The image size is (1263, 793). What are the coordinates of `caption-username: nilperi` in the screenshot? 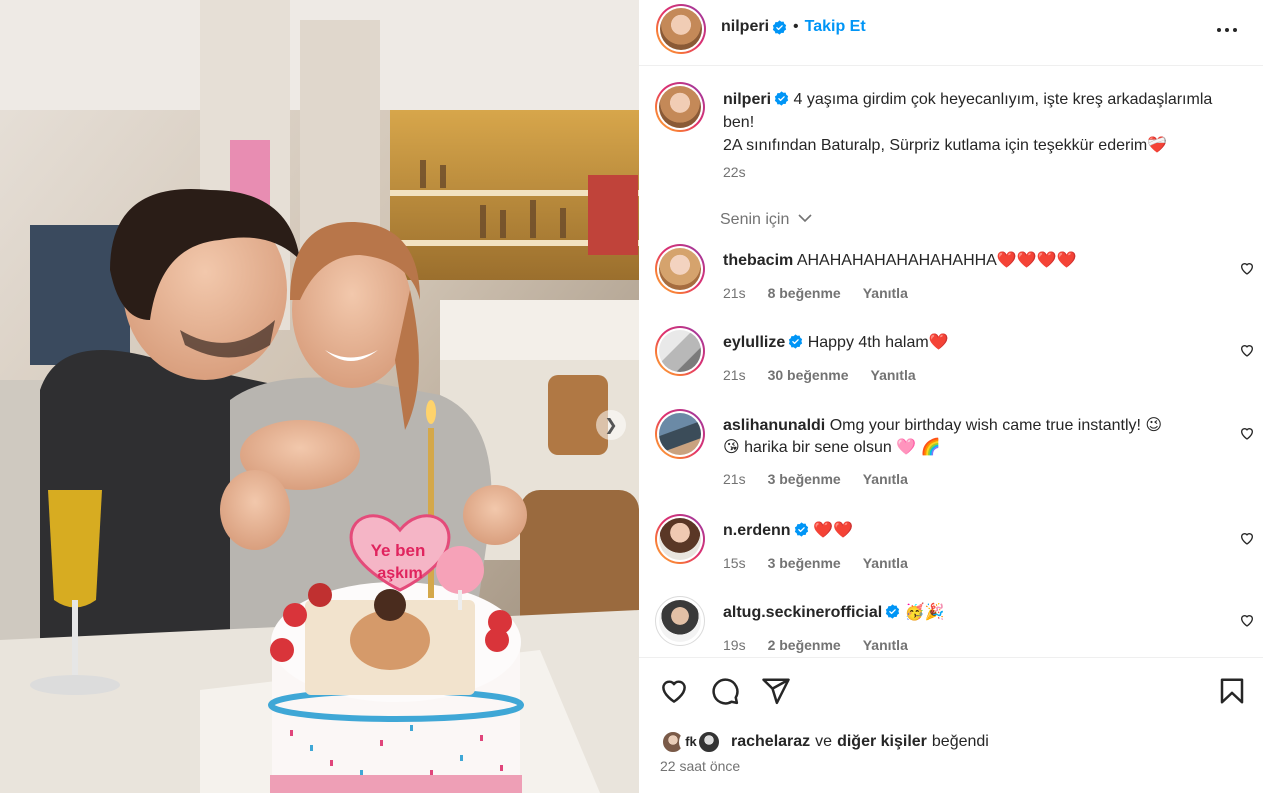 It's located at (747, 99).